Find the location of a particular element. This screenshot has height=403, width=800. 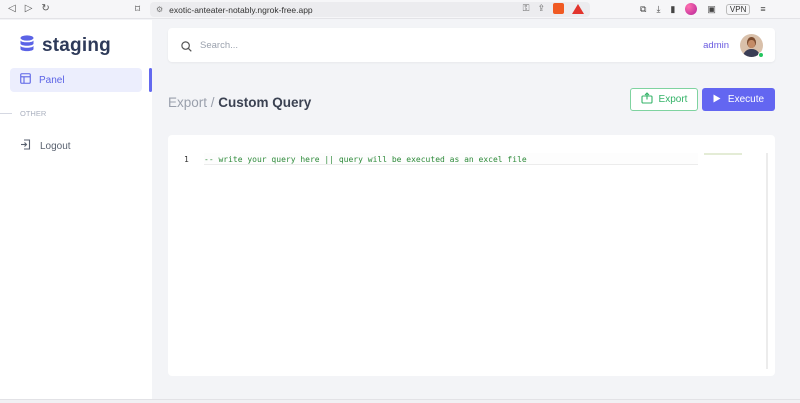

vertical-scrollbar is located at coordinates (767, 261).